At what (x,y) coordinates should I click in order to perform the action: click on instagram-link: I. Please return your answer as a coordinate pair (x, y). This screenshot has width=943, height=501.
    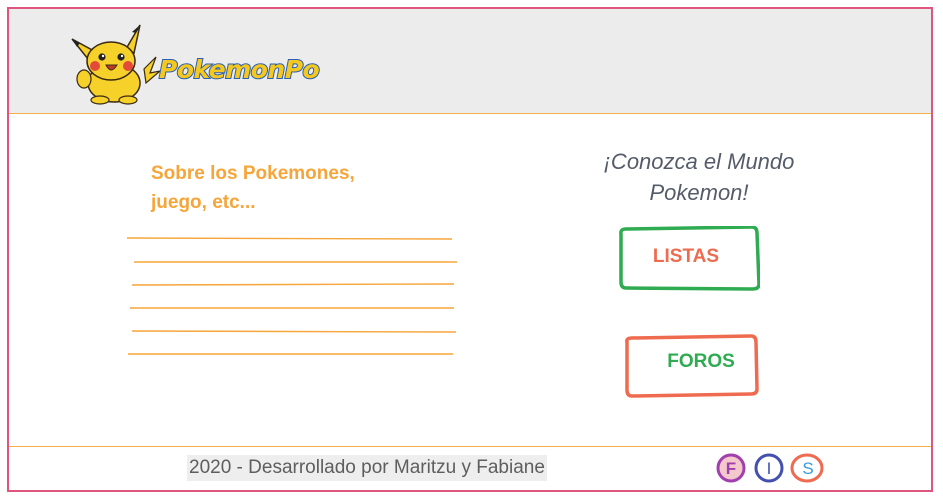
    Looking at the image, I should click on (769, 468).